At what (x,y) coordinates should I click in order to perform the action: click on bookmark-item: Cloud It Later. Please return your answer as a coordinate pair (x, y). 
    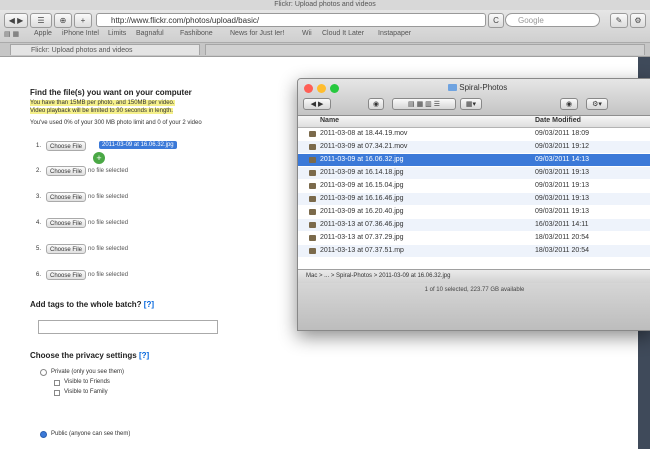
    Looking at the image, I should click on (343, 33).